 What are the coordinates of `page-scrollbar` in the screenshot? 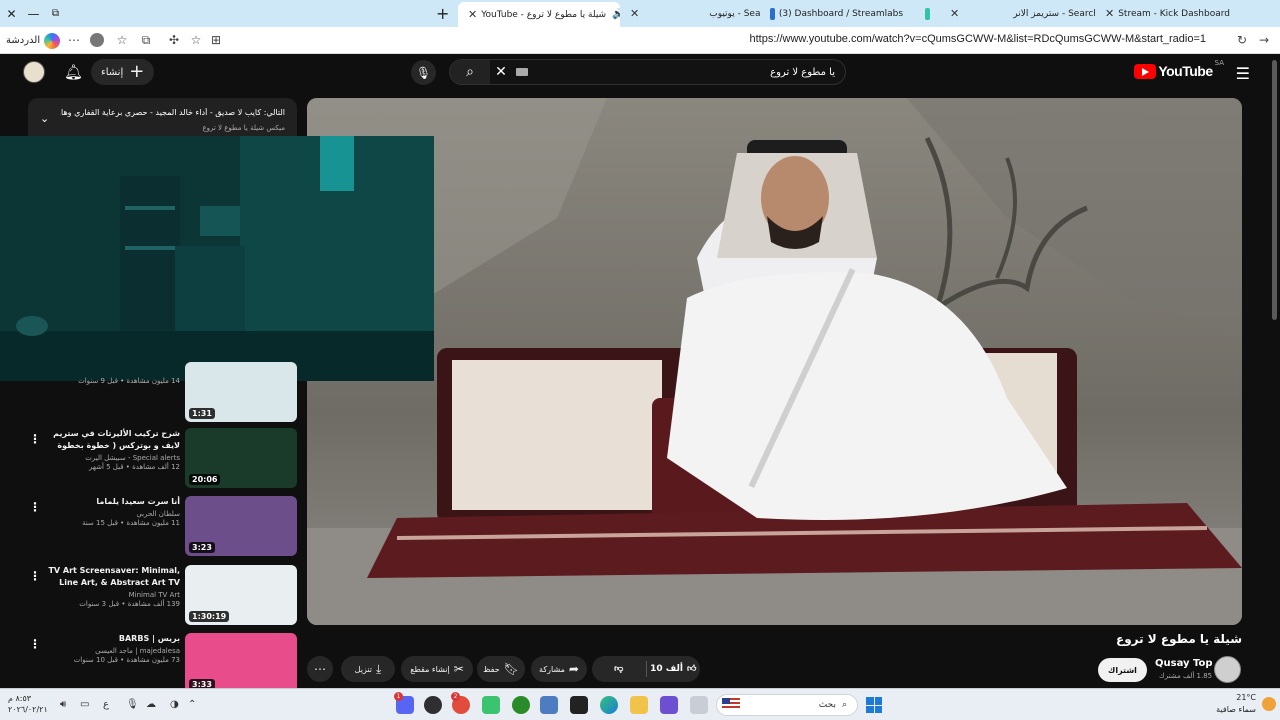 It's located at (1274, 190).